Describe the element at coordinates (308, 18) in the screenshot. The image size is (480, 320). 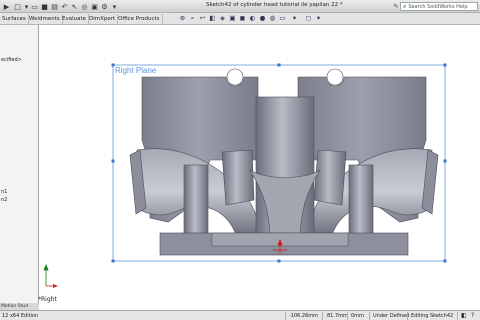
I see `viewport-icon: ◻` at that location.